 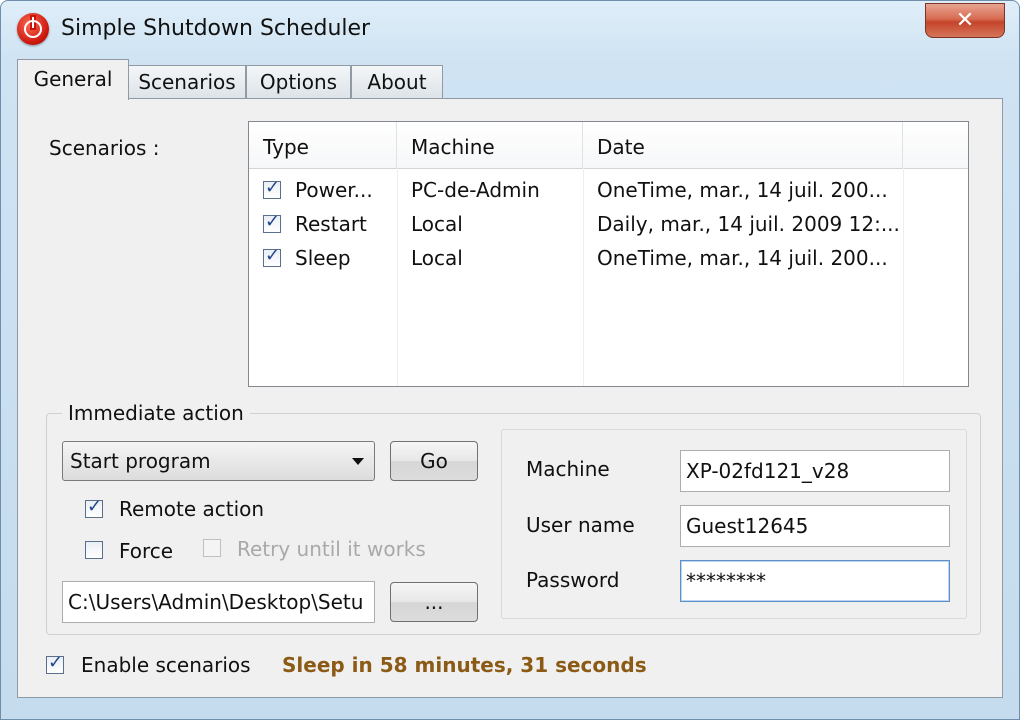 What do you see at coordinates (55, 663) in the screenshot?
I see `enable-scenarios-checkbox` at bounding box center [55, 663].